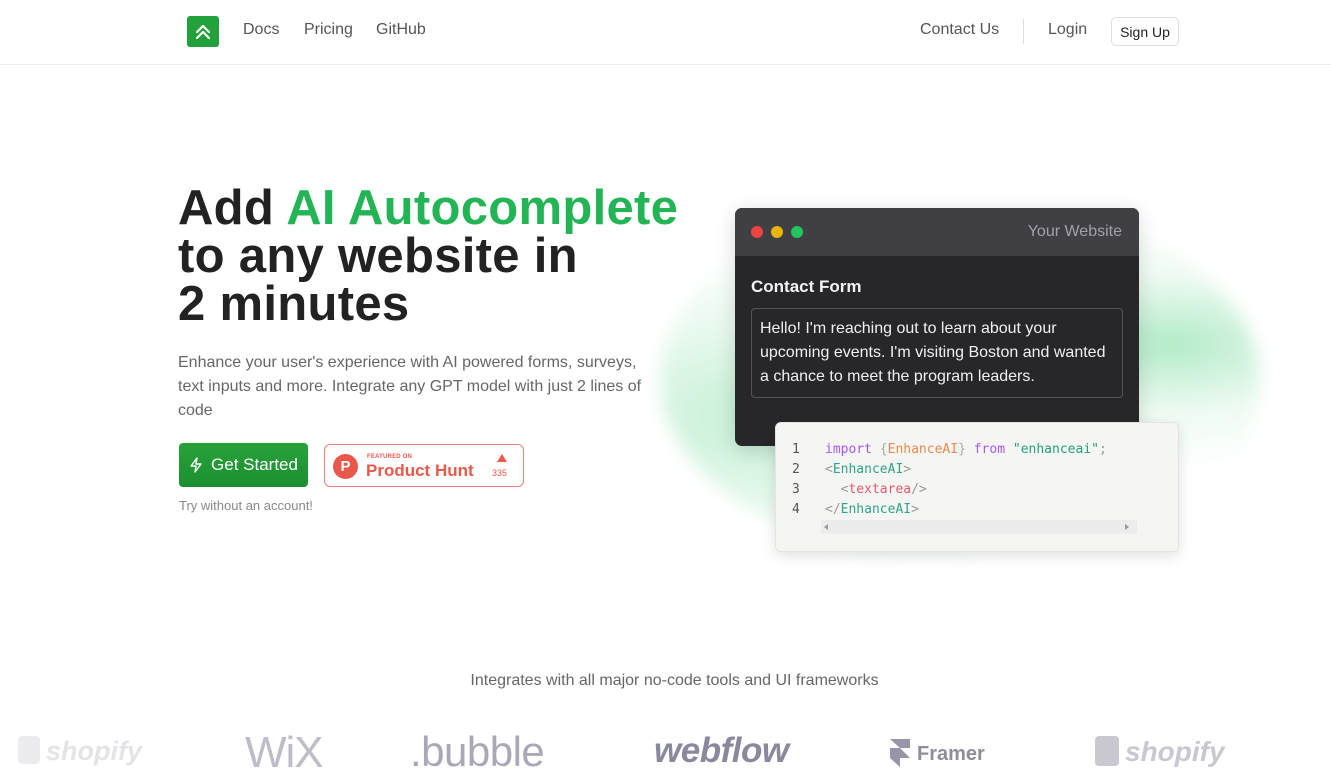 The width and height of the screenshot is (1331, 778). What do you see at coordinates (796, 449) in the screenshot?
I see `line-number: 1` at bounding box center [796, 449].